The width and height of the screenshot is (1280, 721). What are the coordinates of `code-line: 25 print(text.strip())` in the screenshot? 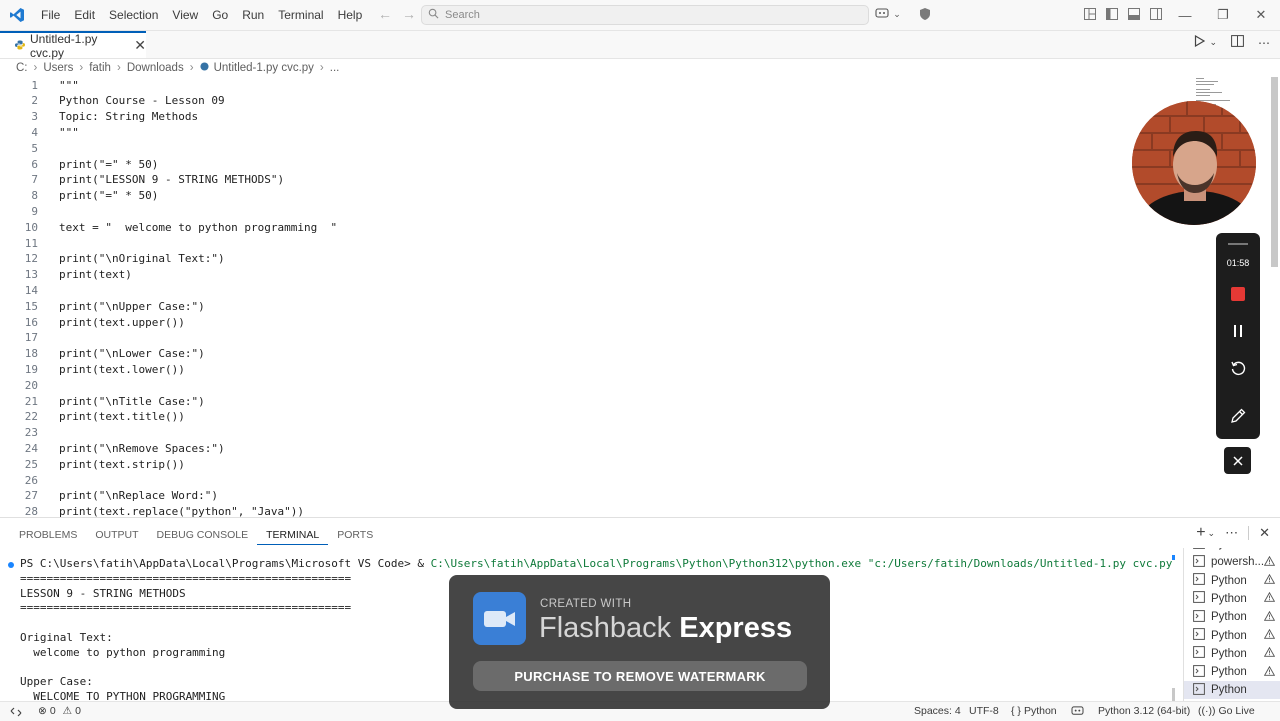 It's located at (92, 464).